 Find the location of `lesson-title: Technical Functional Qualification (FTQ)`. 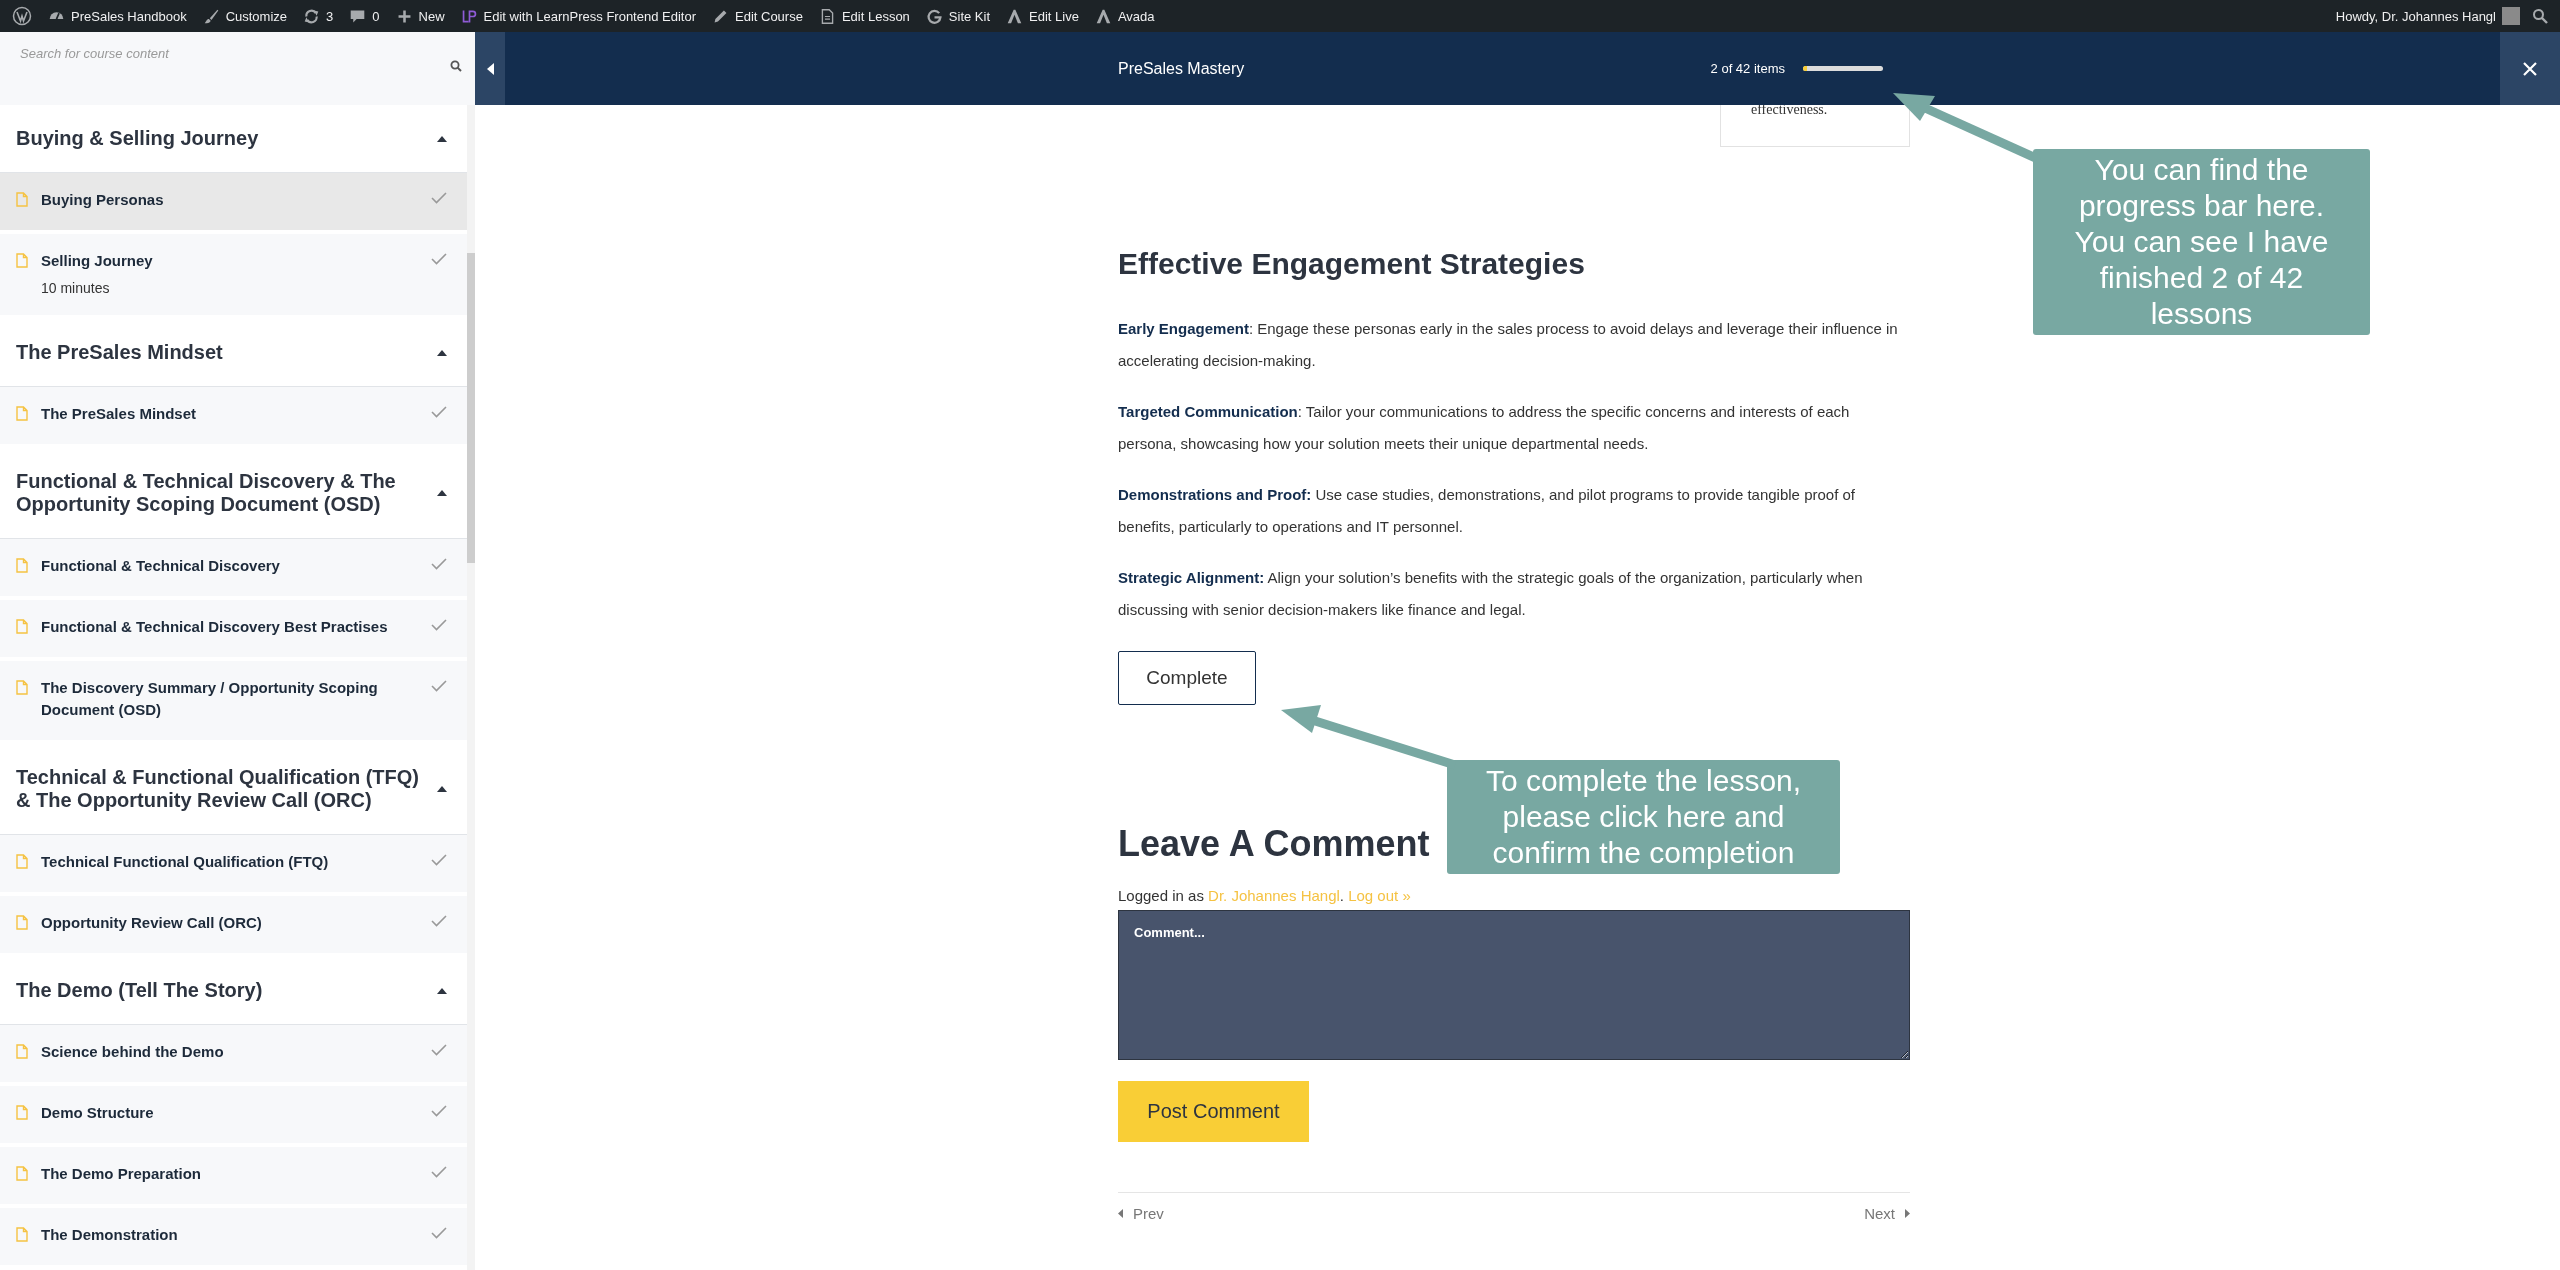

lesson-title: Technical Functional Qualification (FTQ) is located at coordinates (185, 862).